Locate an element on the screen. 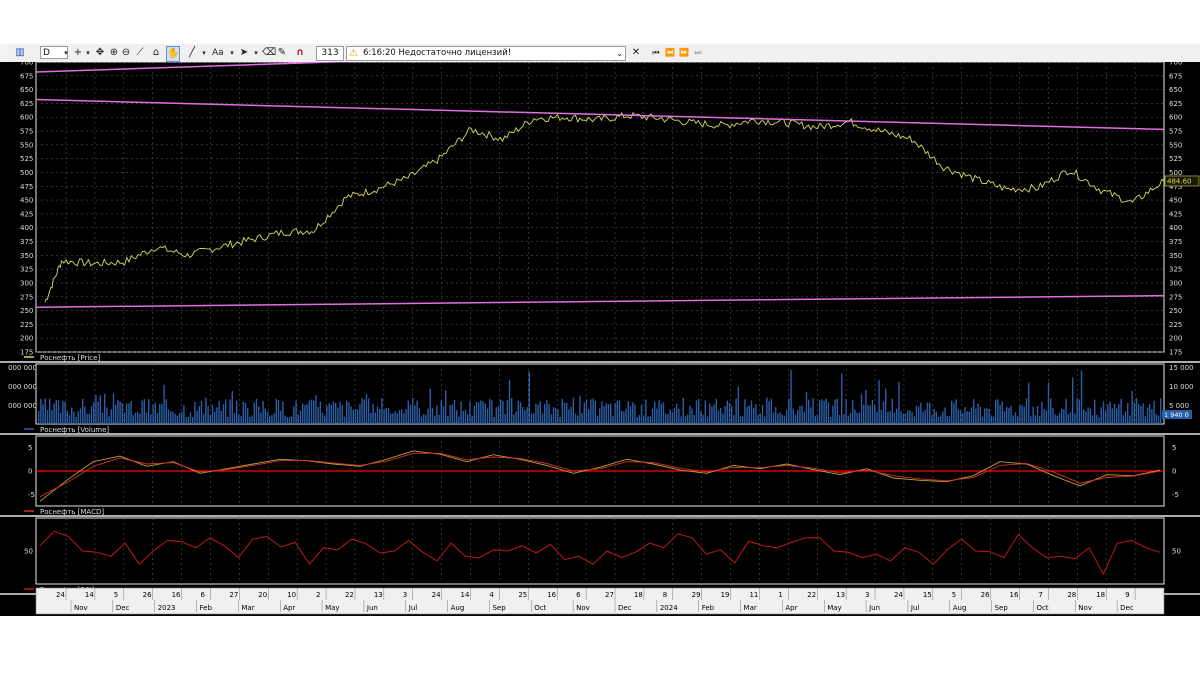  zoom-out-icon: ⊖ is located at coordinates (126, 53).